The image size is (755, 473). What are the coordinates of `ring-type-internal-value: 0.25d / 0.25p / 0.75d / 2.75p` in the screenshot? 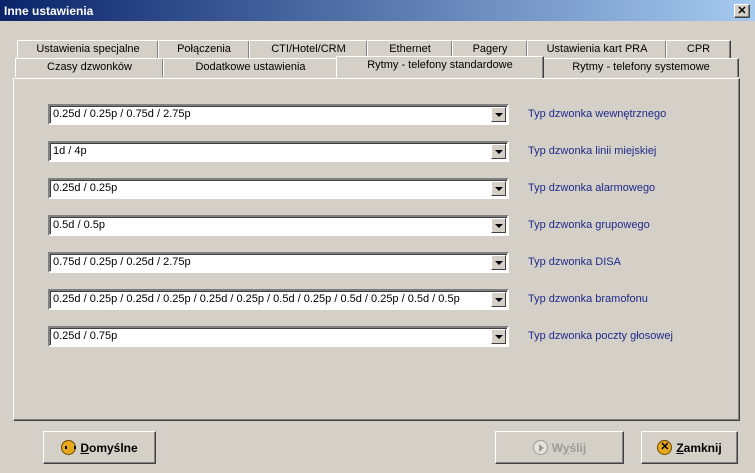 It's located at (122, 114).